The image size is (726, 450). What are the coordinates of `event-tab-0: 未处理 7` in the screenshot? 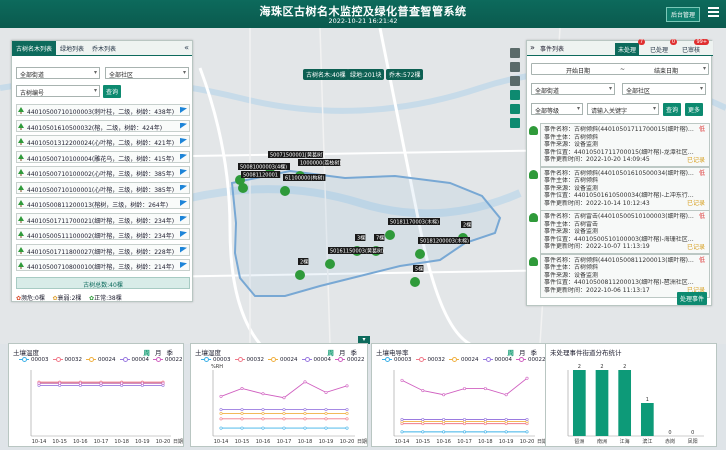 It's located at (630, 47).